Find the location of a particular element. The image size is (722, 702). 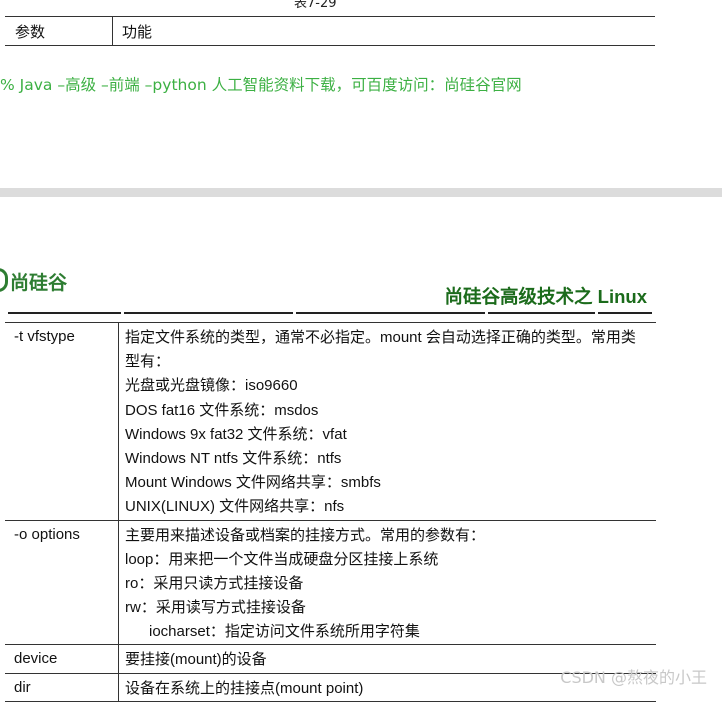

param-name: -o options is located at coordinates (47, 534).